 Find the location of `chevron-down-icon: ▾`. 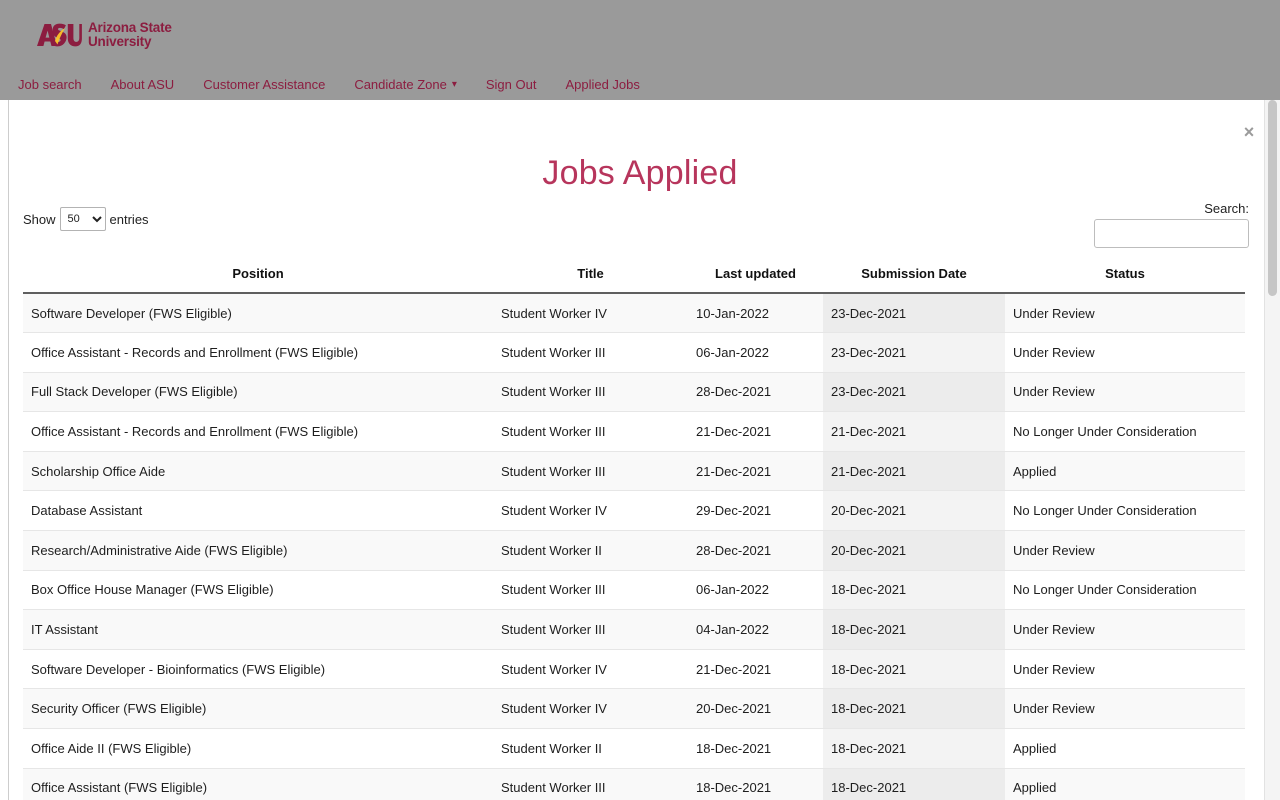

chevron-down-icon: ▾ is located at coordinates (454, 84).